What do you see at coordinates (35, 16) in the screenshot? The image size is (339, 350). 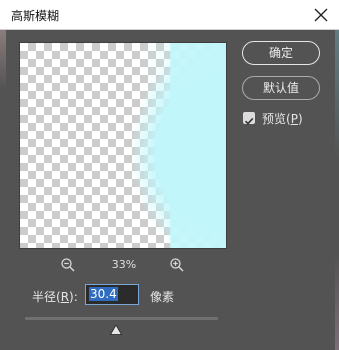 I see `dialog-title: 高斯模糊` at bounding box center [35, 16].